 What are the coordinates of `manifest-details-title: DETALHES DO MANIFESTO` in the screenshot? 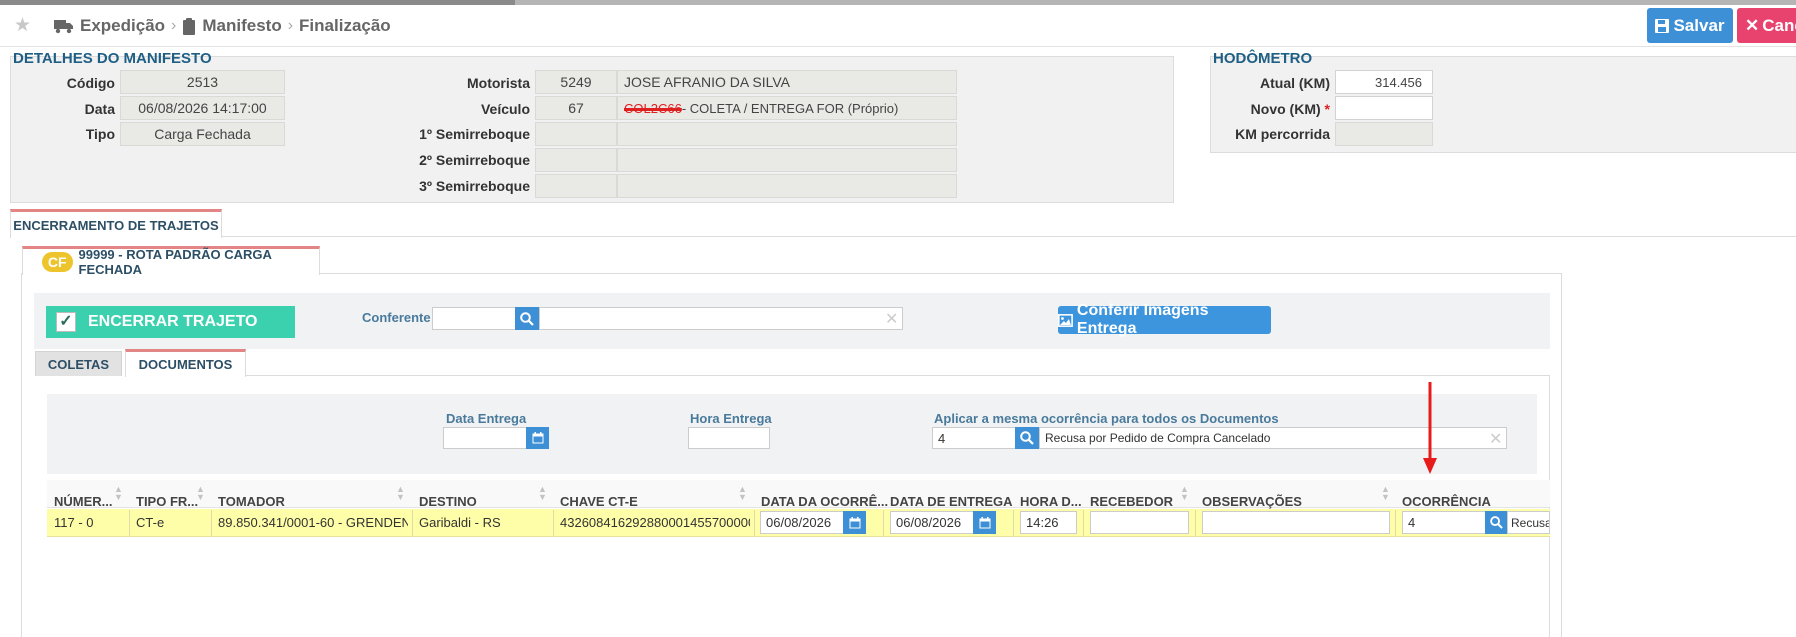 It's located at (112, 58).